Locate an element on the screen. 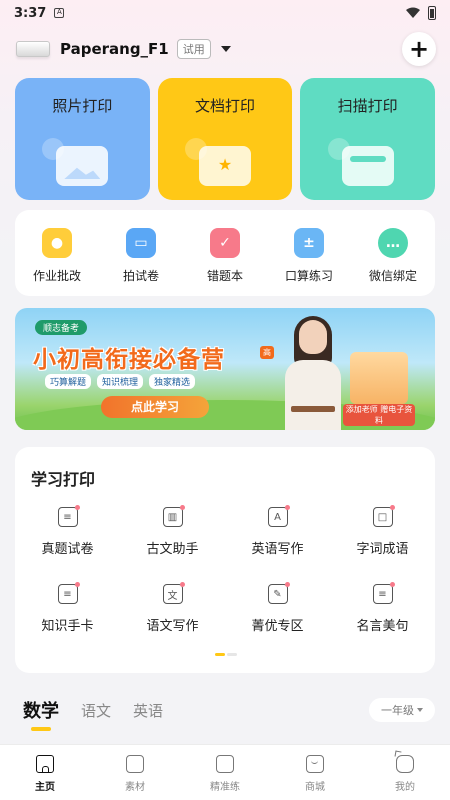  nav-label: 精准练 is located at coordinates (225, 787).